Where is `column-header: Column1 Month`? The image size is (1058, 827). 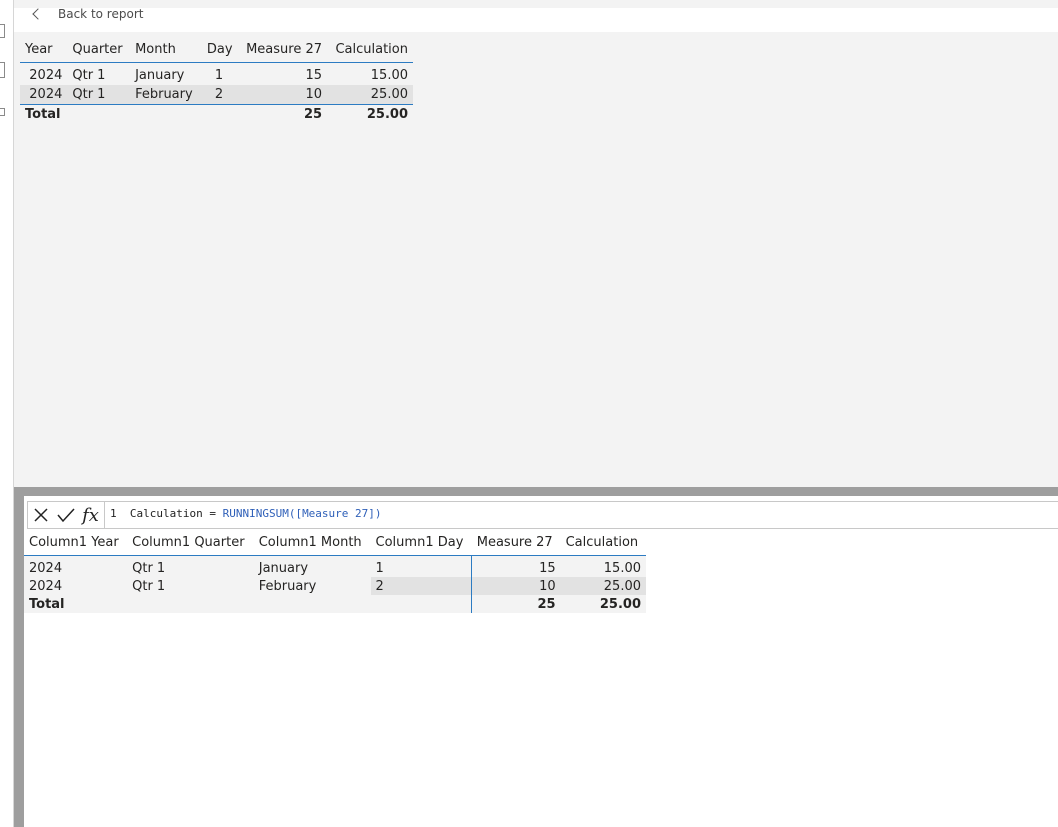
column-header: Column1 Month is located at coordinates (312, 543).